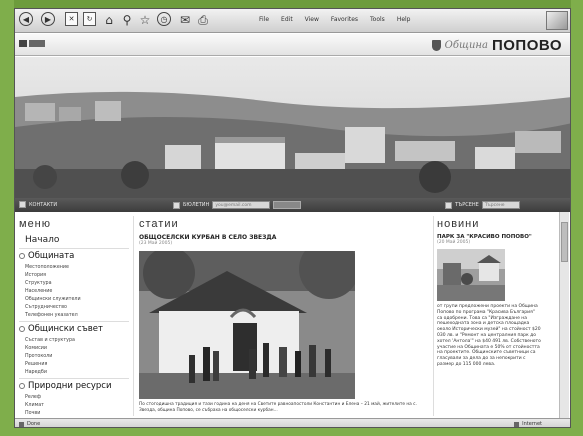 The height and width of the screenshot is (436, 583). Describe the element at coordinates (164, 19) in the screenshot. I see `history-icon: ◷` at that location.